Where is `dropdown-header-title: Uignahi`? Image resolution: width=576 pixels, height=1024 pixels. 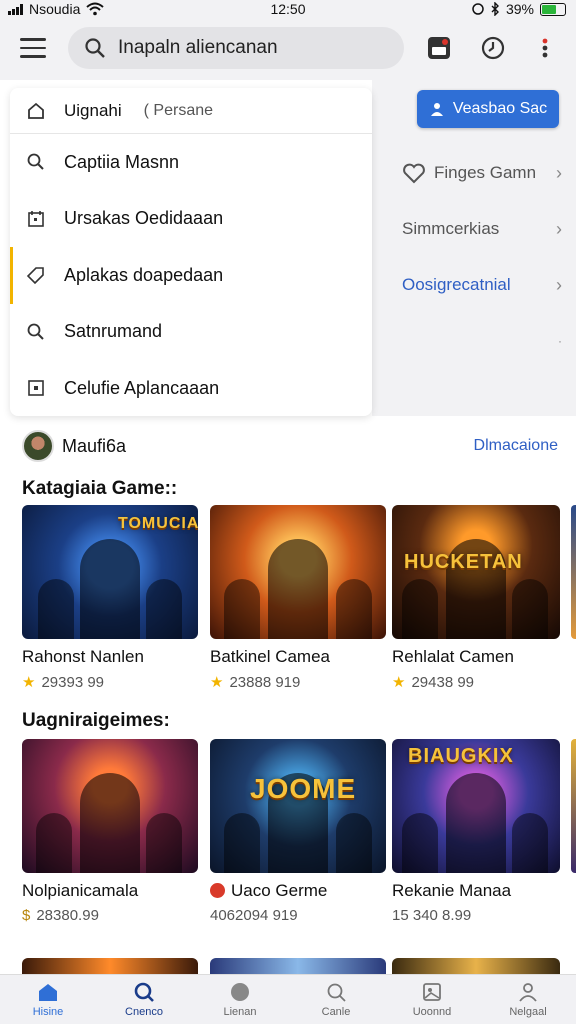 dropdown-header-title: Uignahi is located at coordinates (93, 110).